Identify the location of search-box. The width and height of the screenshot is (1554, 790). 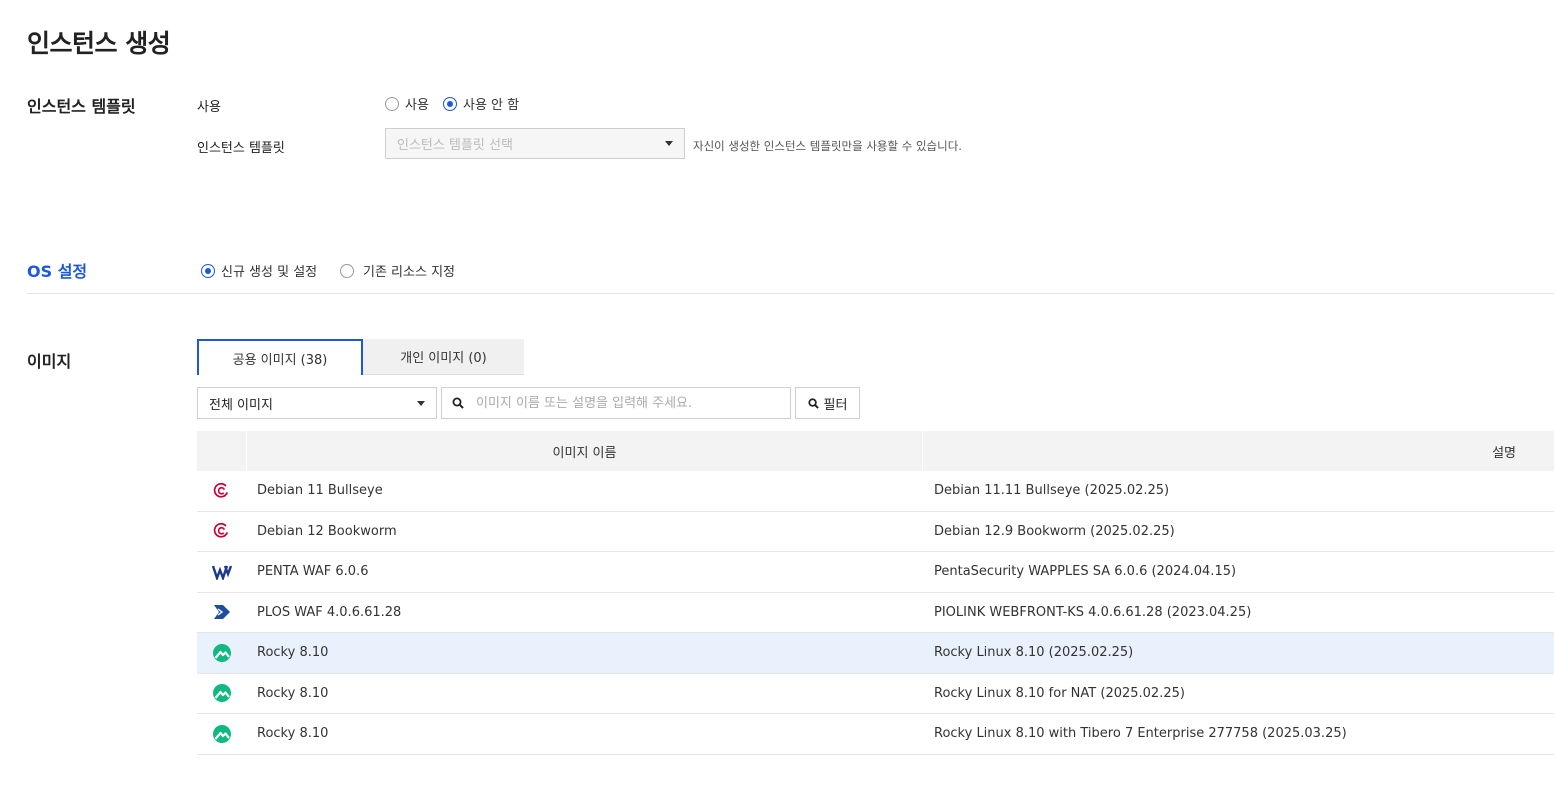
(616, 403).